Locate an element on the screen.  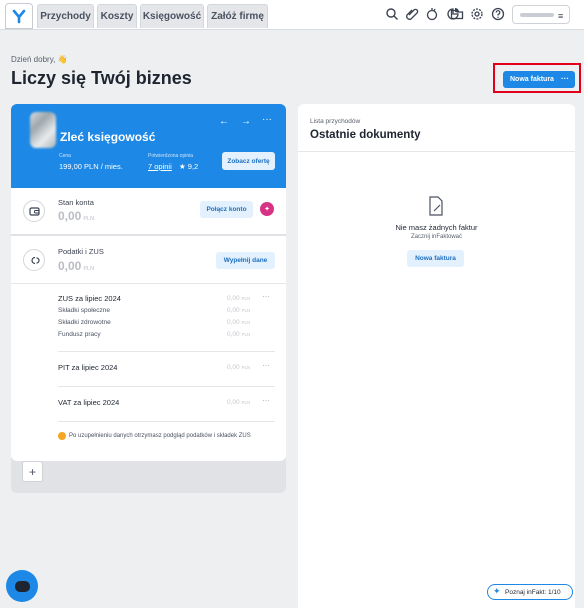
new-invoice-label: Nowa faktura is located at coordinates (532, 79).